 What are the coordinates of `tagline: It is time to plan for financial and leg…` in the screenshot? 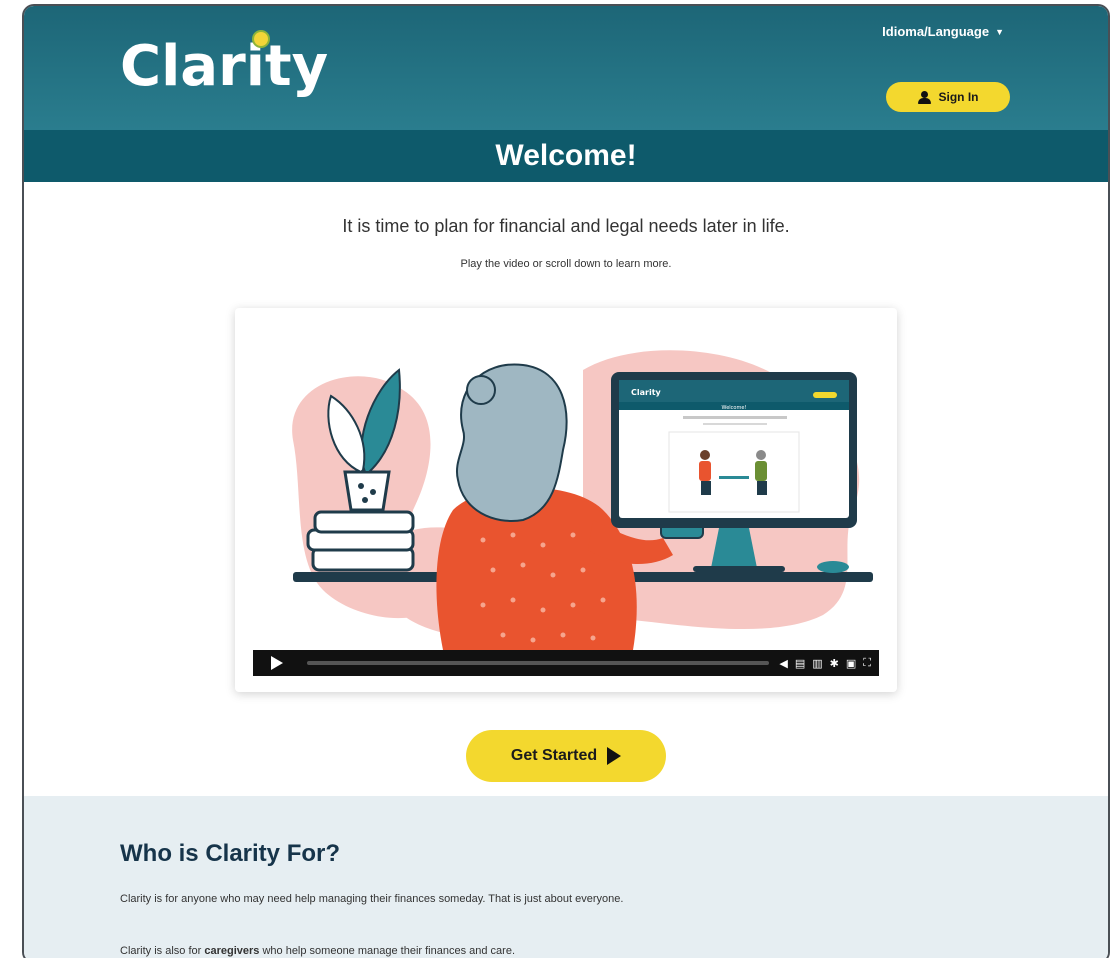 It's located at (566, 226).